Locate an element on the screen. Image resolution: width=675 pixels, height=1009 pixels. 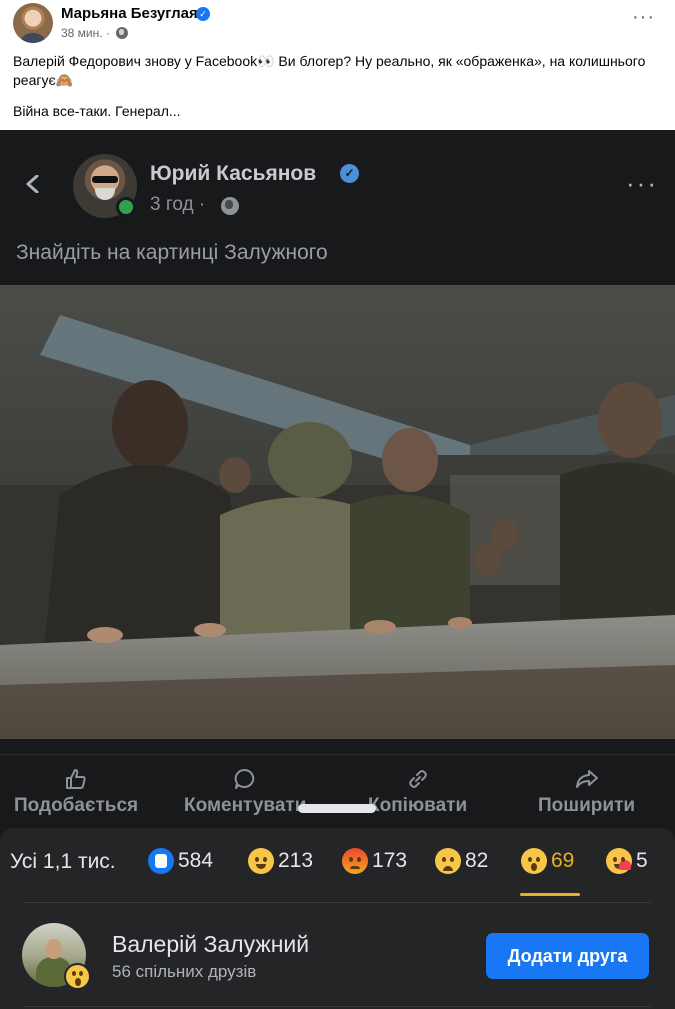
like-reaction-icon is located at coordinates (161, 861).